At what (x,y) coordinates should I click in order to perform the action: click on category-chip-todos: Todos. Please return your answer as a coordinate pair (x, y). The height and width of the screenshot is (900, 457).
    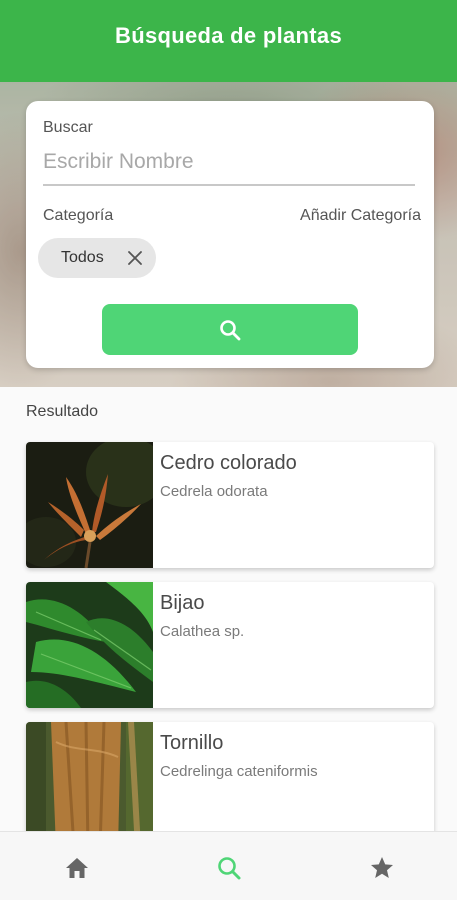
    Looking at the image, I should click on (97, 258).